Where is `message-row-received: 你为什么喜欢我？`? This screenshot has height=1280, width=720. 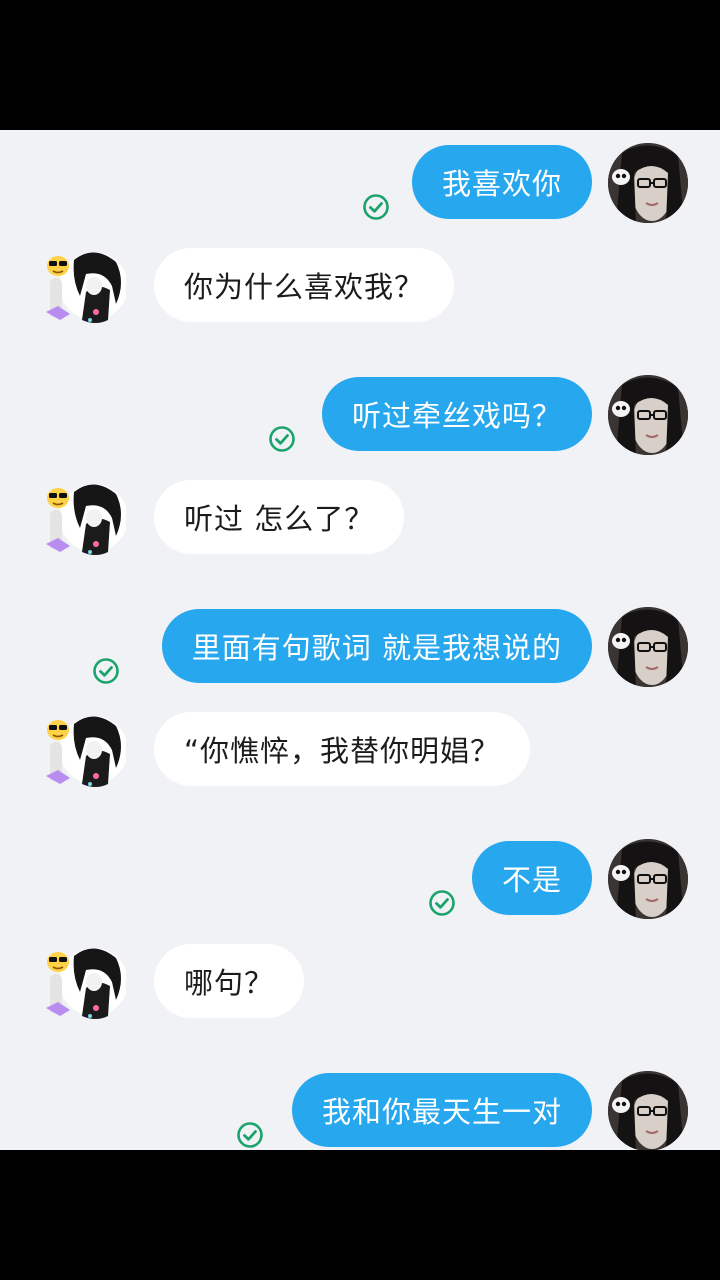
message-row-received: 你为什么喜欢我？ is located at coordinates (360, 288).